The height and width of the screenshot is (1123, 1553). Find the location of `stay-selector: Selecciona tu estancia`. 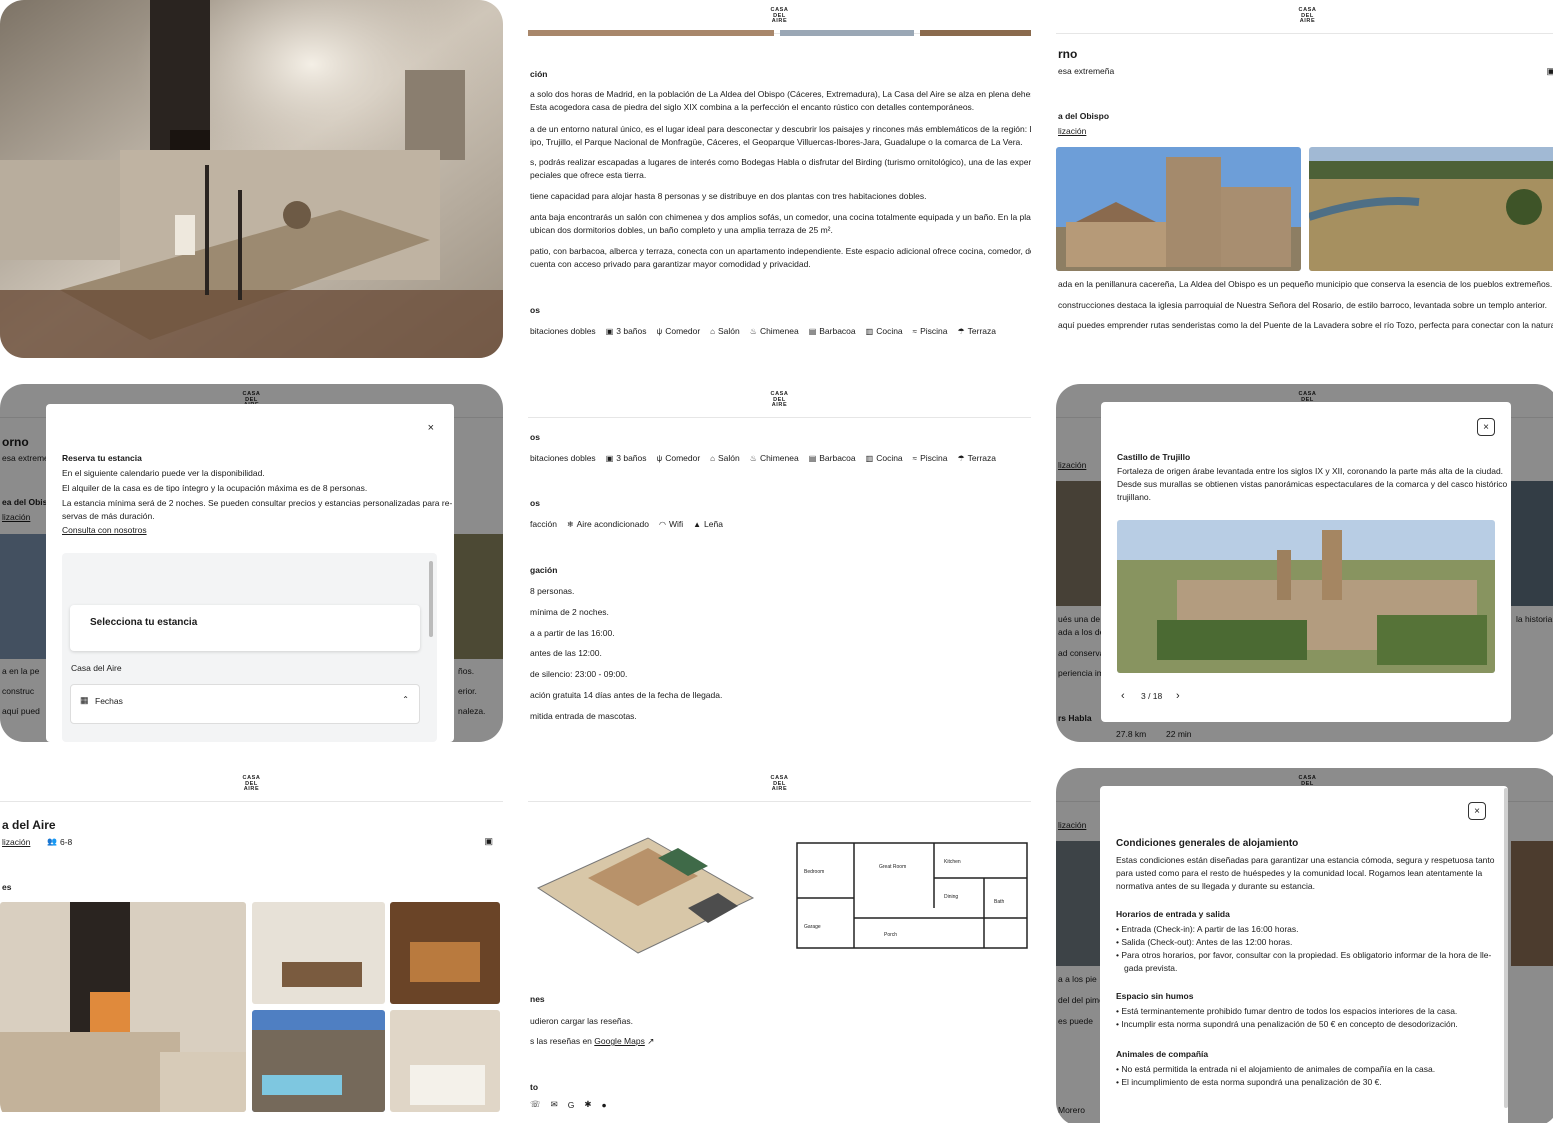

stay-selector: Selecciona tu estancia is located at coordinates (245, 628).